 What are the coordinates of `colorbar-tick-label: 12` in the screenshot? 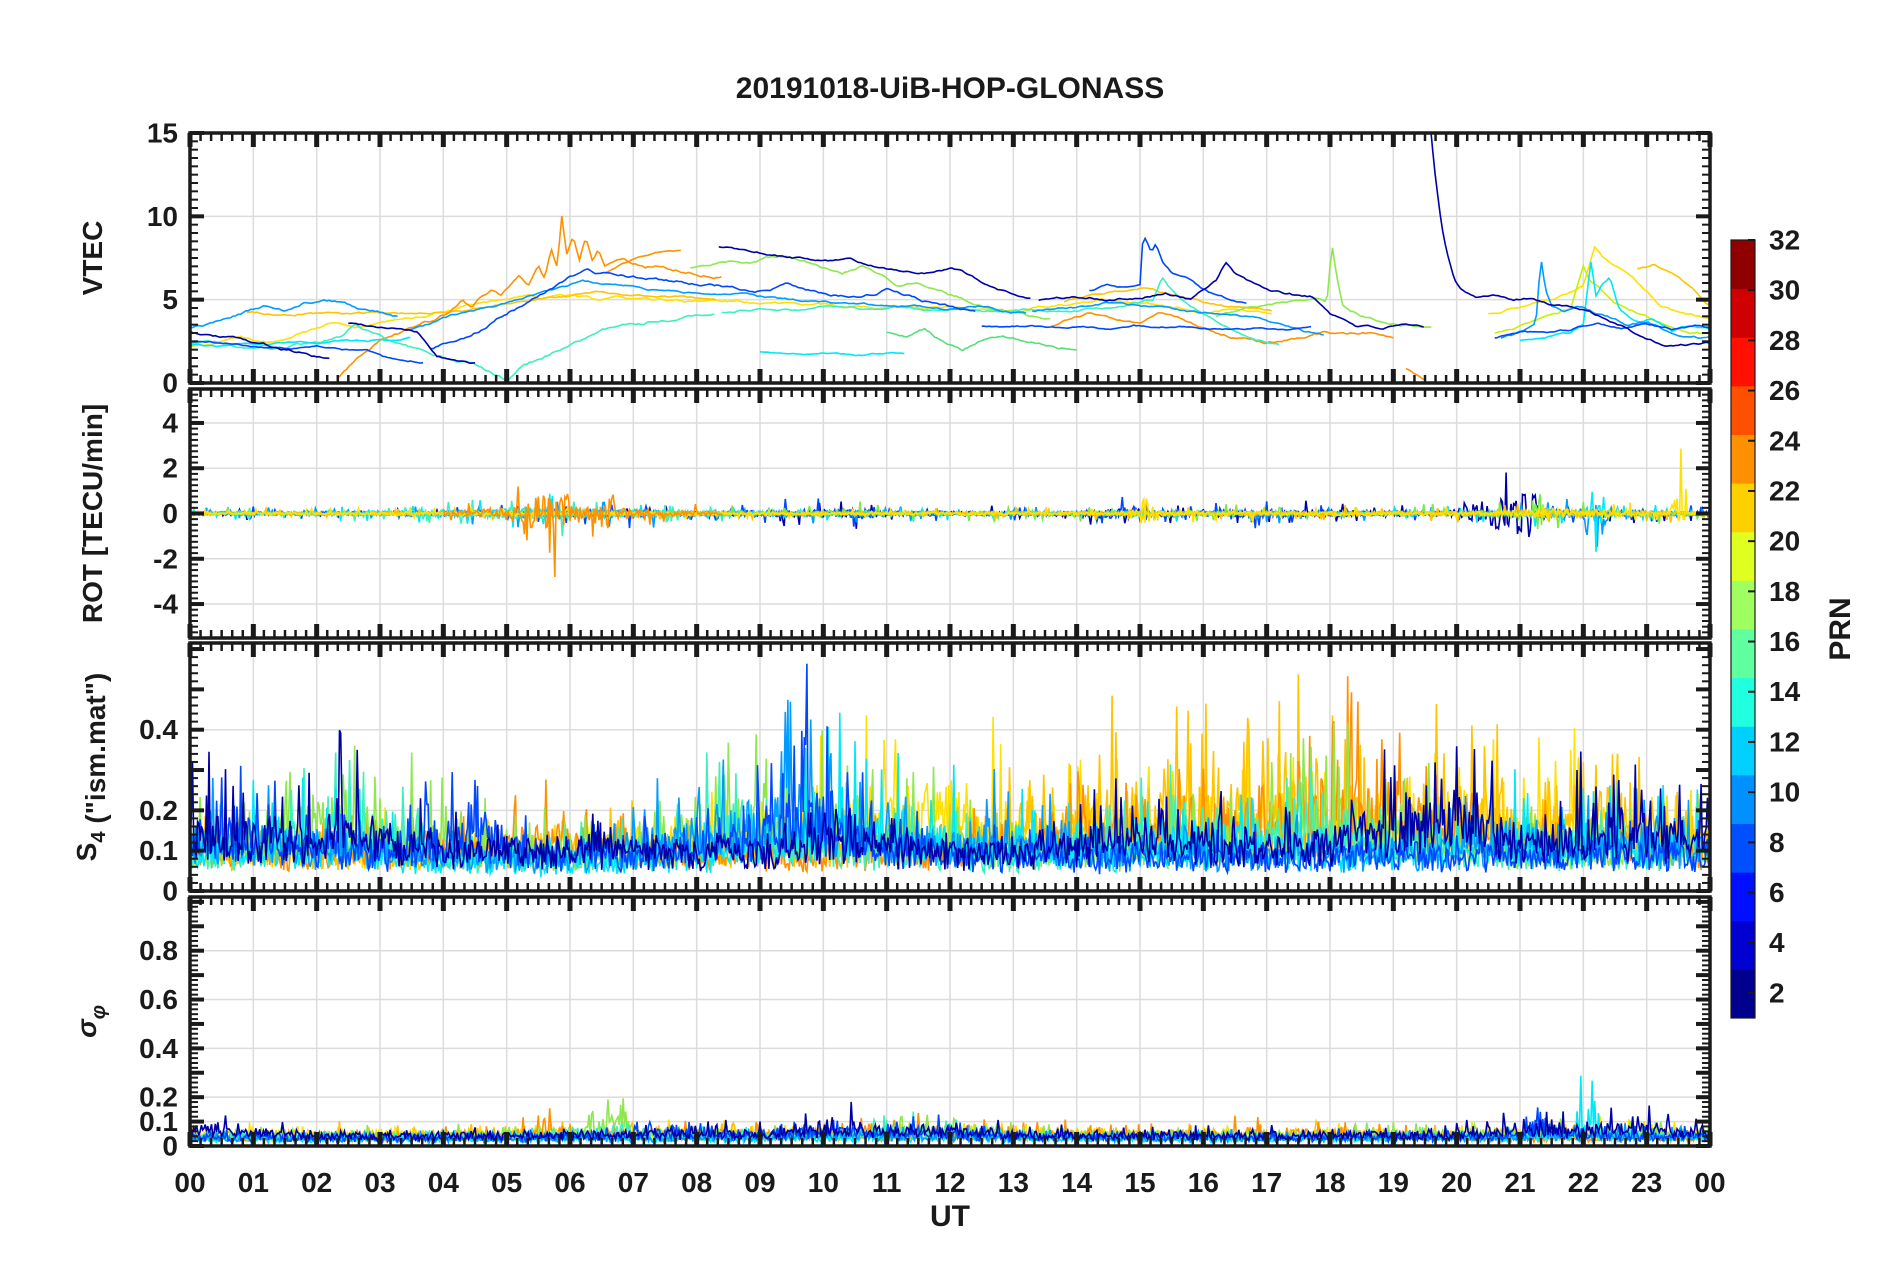 It's located at (1784, 741).